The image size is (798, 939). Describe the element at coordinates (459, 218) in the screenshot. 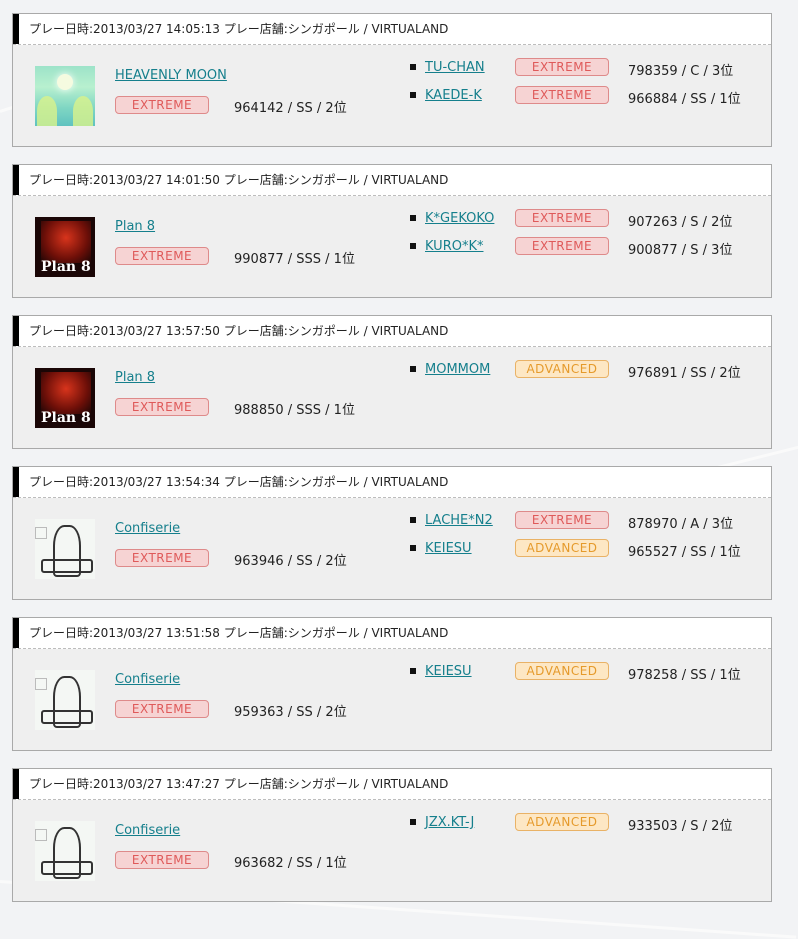

I see `rival-name-link: K*GEKOKO` at that location.